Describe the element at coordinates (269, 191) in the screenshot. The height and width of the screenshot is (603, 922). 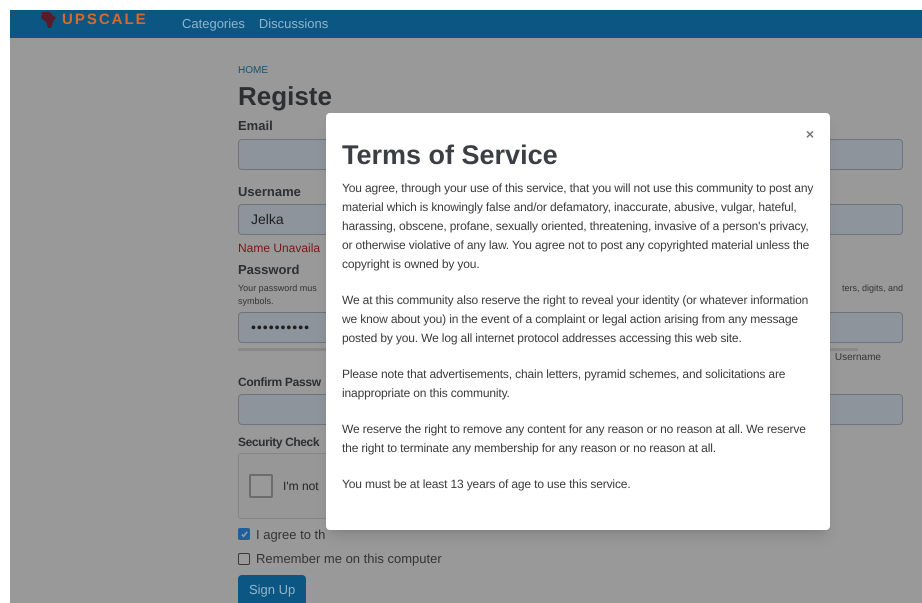
I see `field-label: Username` at that location.